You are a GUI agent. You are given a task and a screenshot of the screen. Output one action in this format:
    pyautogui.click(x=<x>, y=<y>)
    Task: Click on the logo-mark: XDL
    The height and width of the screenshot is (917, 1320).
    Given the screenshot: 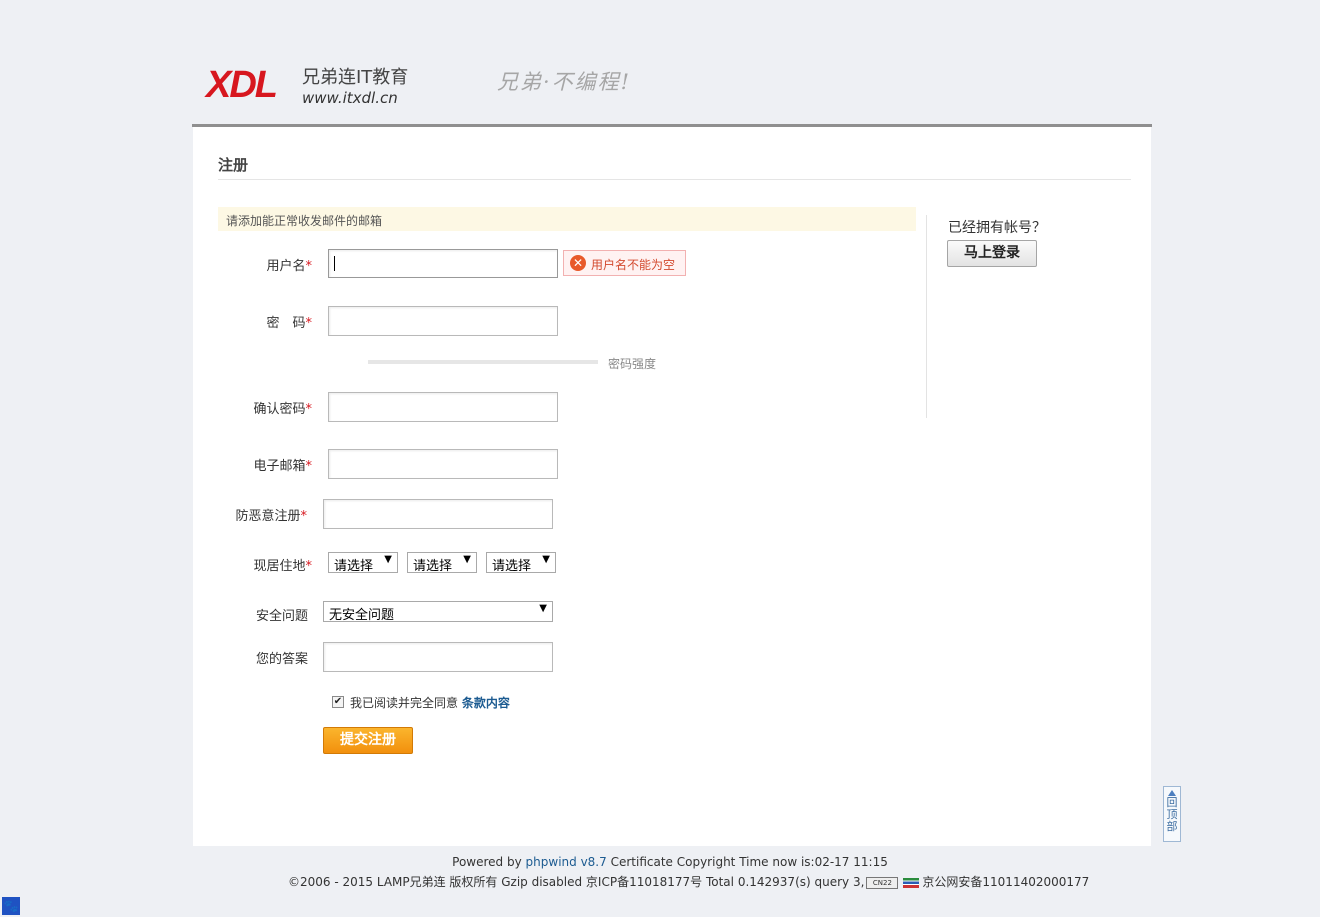 What is the action you would take?
    pyautogui.click(x=242, y=85)
    